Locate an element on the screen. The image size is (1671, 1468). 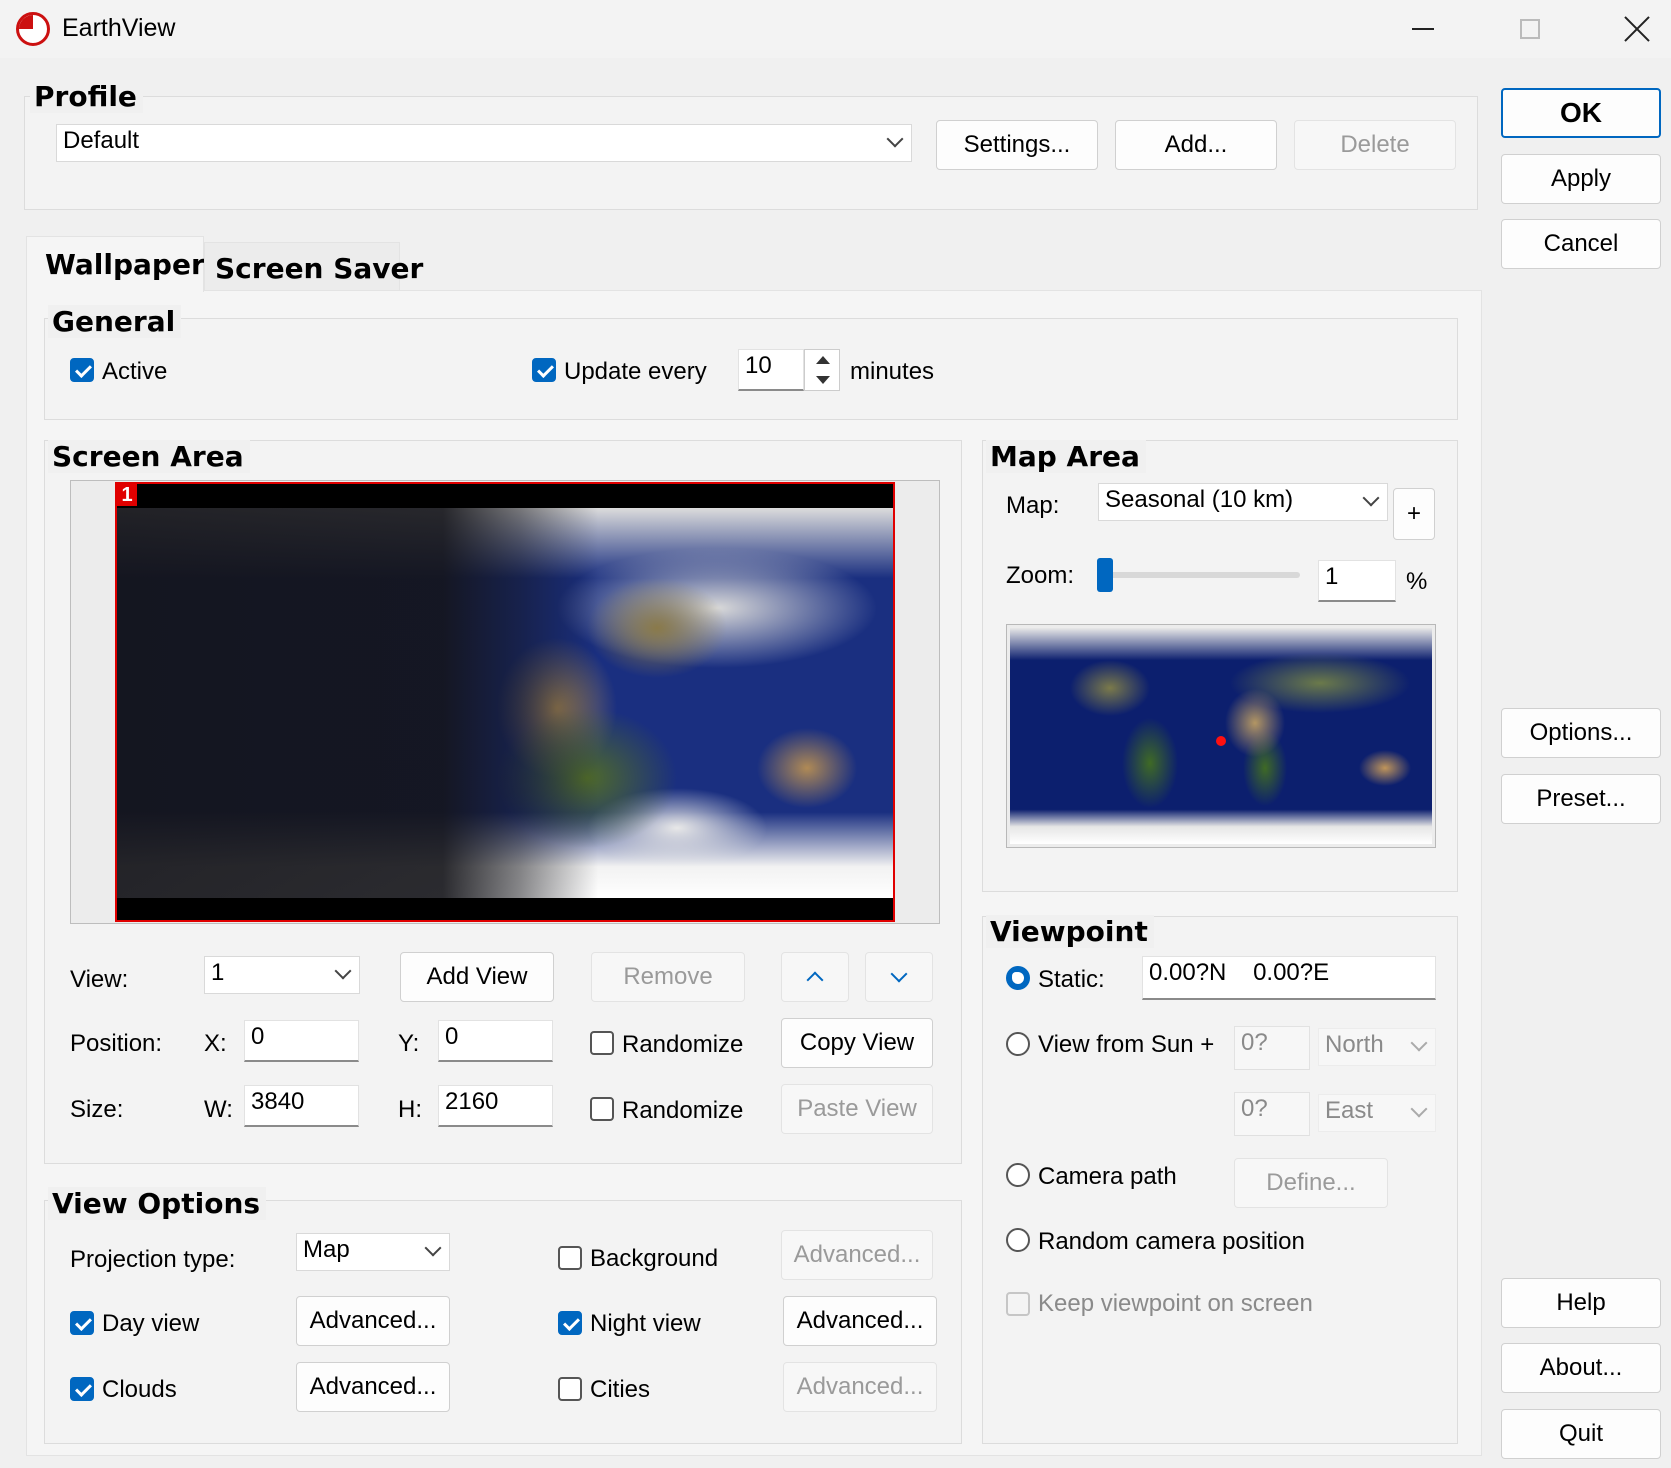
minimize-icon is located at coordinates (1423, 29).